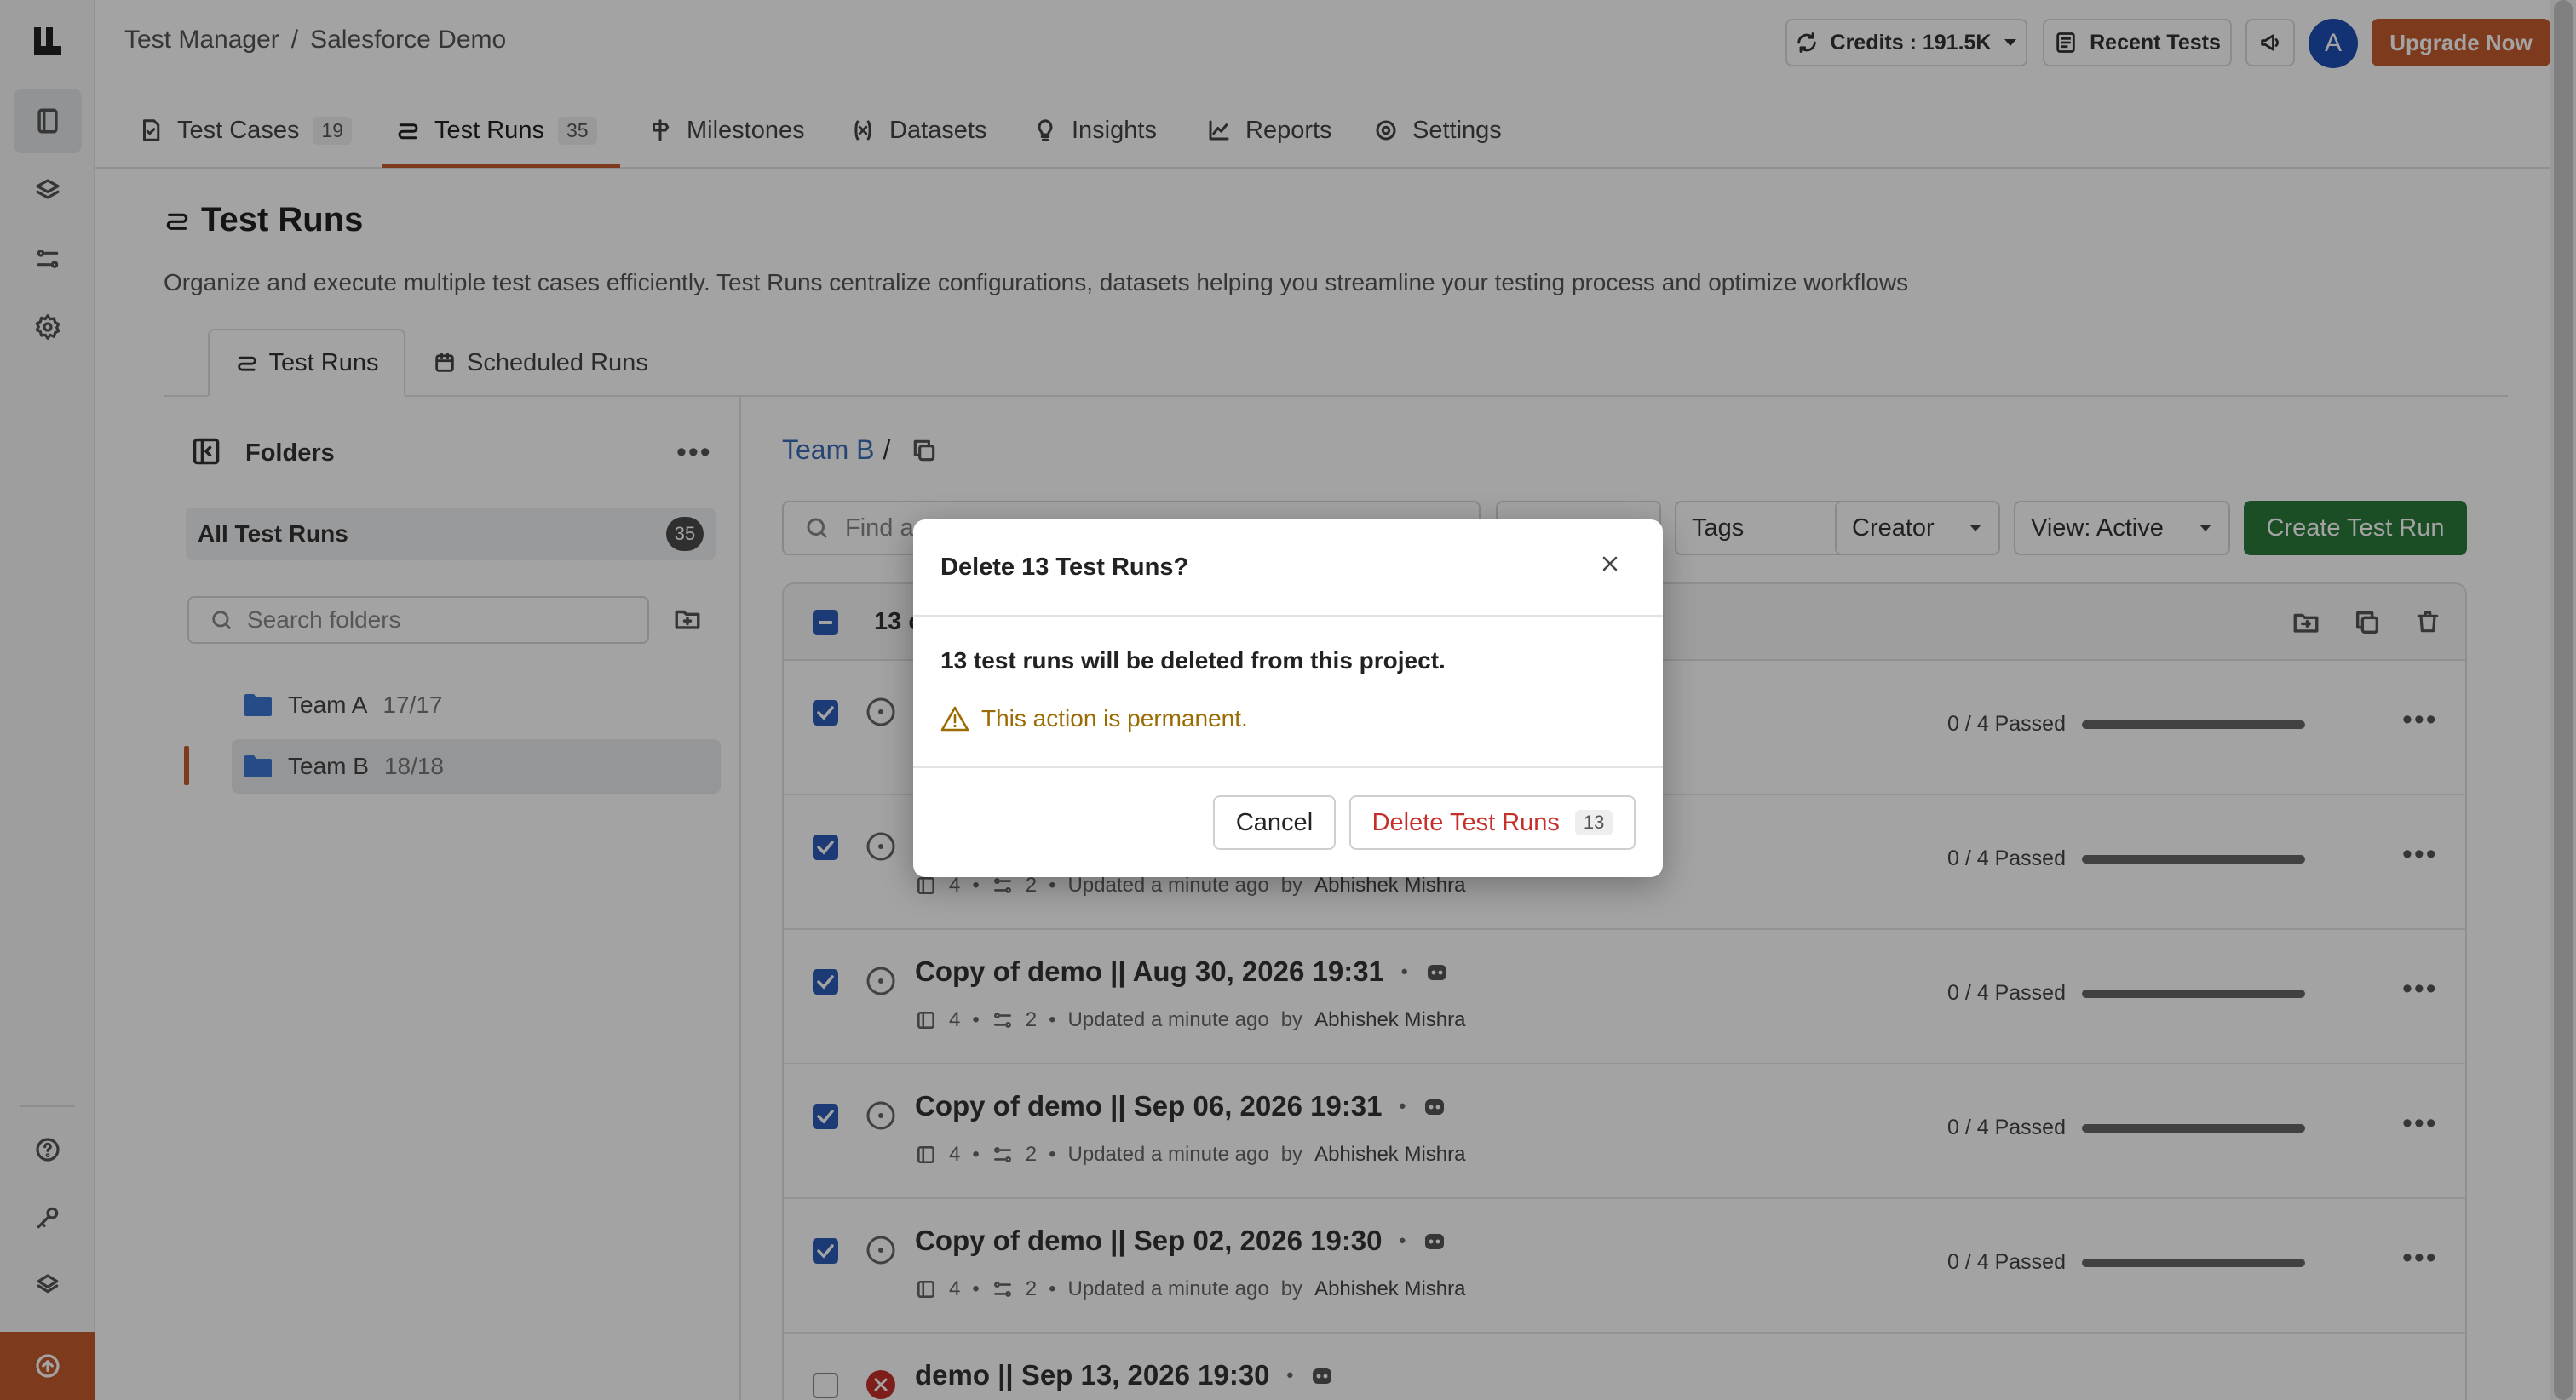 The image size is (2576, 1400). Describe the element at coordinates (1466, 822) in the screenshot. I see `delete-button-label: Delete Test Runs` at that location.